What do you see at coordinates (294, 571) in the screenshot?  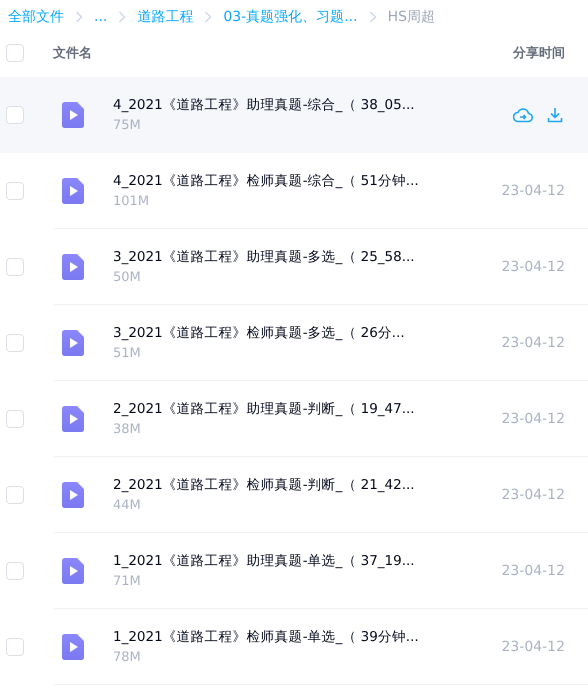 I see `file-row: 1_2021《道路工程》助理真题-单选_（ 37_19... 71M 23-04-12` at bounding box center [294, 571].